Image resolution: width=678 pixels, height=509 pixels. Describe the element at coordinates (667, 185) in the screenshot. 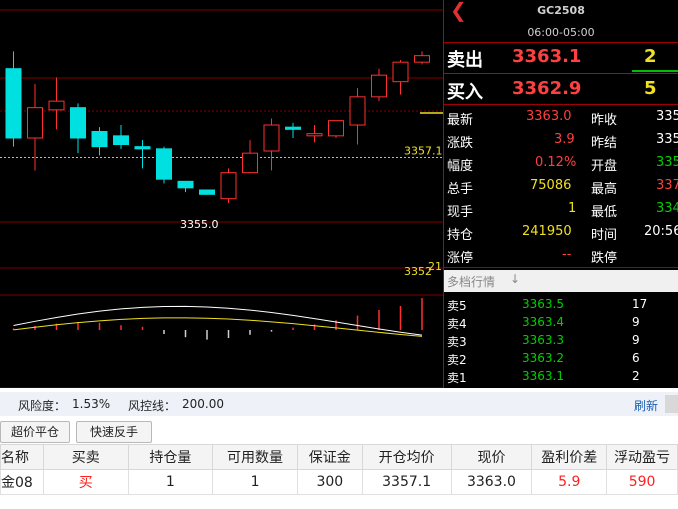

I see `high-value: 337` at that location.